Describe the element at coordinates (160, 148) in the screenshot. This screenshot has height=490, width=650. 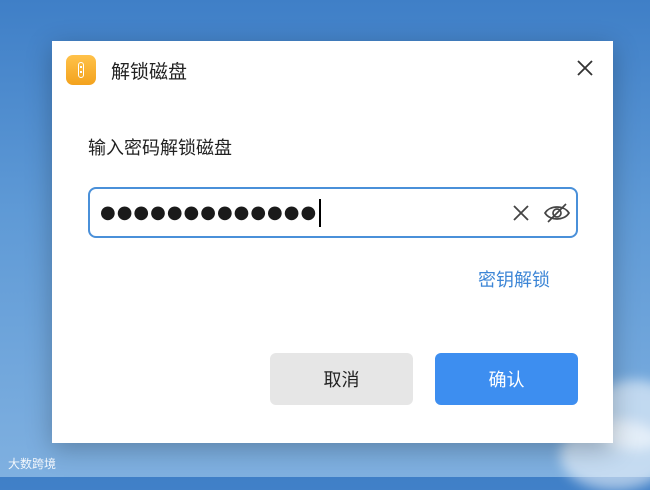
I see `password-prompt: 输入密码解锁磁盘` at that location.